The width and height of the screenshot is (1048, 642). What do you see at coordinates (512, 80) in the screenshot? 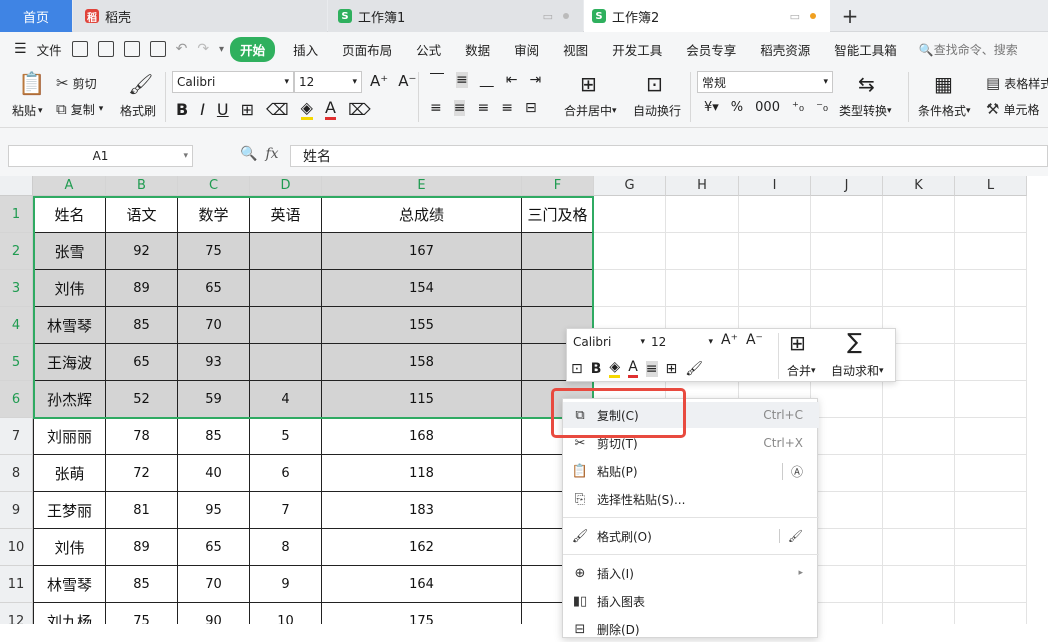
I see `indent-decrease-icon: ⇤` at bounding box center [512, 80].